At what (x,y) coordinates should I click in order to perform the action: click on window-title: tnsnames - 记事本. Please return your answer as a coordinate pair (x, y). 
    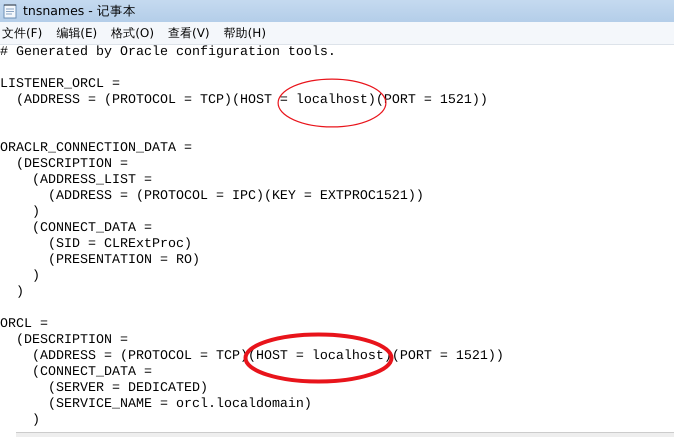
    Looking at the image, I should click on (79, 11).